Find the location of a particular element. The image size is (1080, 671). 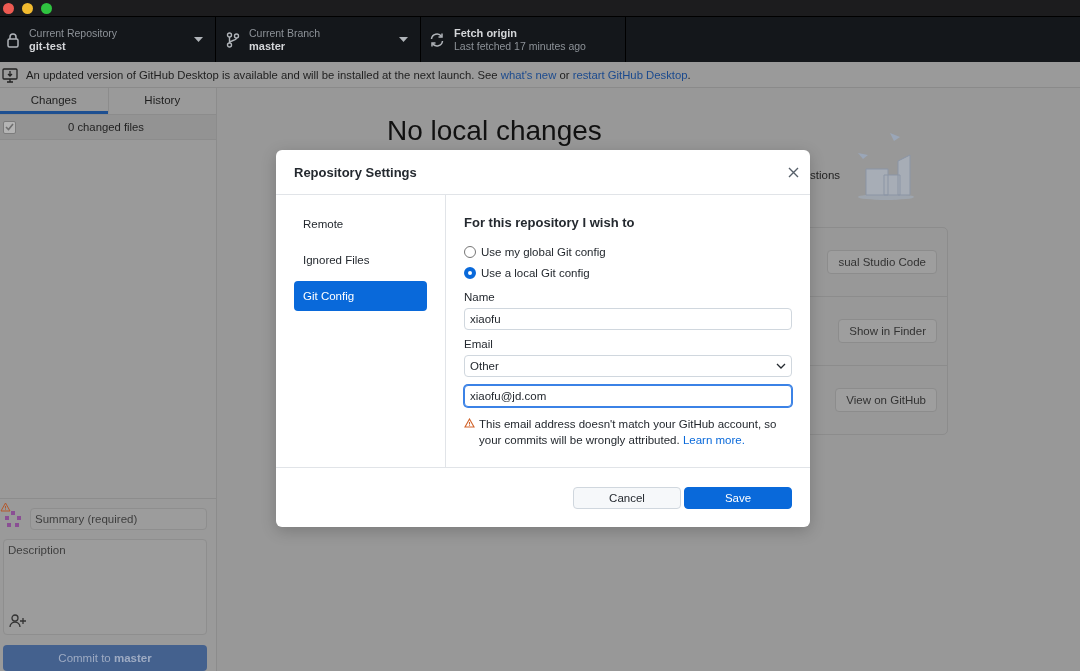

email-dropdown: Other is located at coordinates (628, 366).